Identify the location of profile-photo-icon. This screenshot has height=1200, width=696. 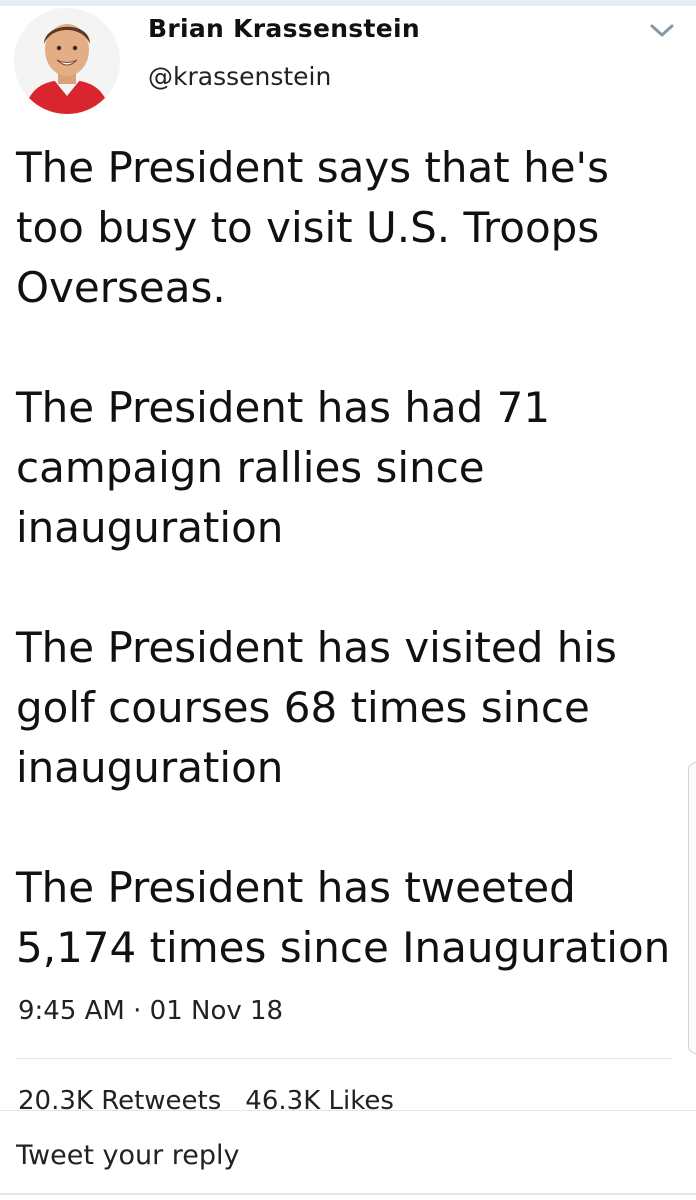
(67, 61).